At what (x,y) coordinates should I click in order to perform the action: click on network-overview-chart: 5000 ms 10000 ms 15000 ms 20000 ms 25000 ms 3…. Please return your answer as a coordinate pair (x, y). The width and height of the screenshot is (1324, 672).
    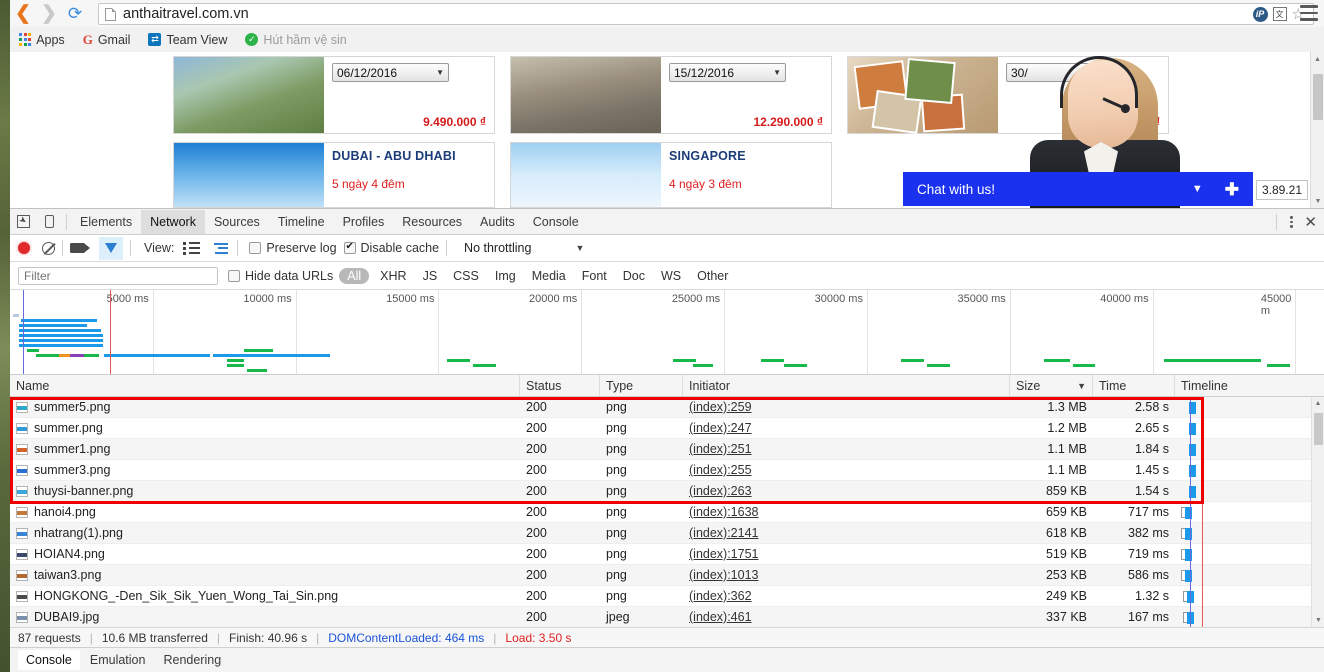
    Looking at the image, I should click on (667, 332).